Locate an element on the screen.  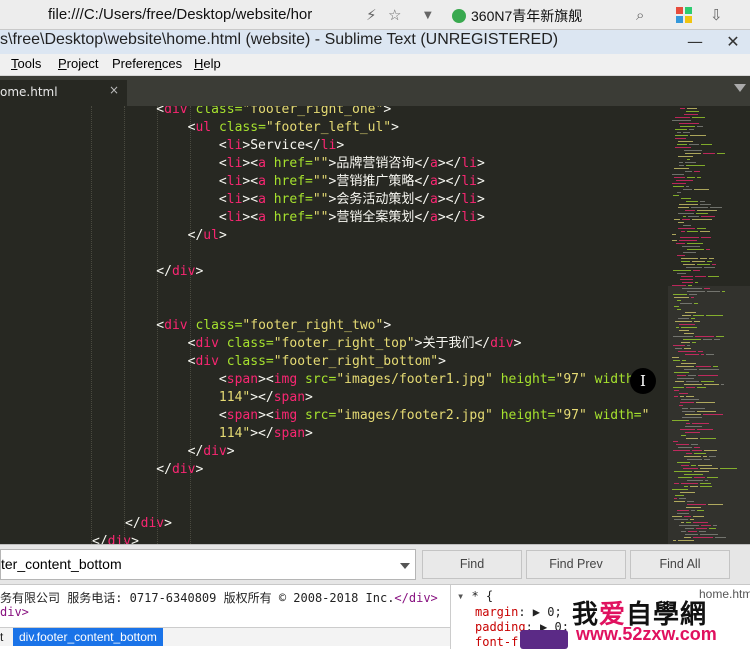
menu-item-preferences: Preferences is located at coordinates (147, 63).